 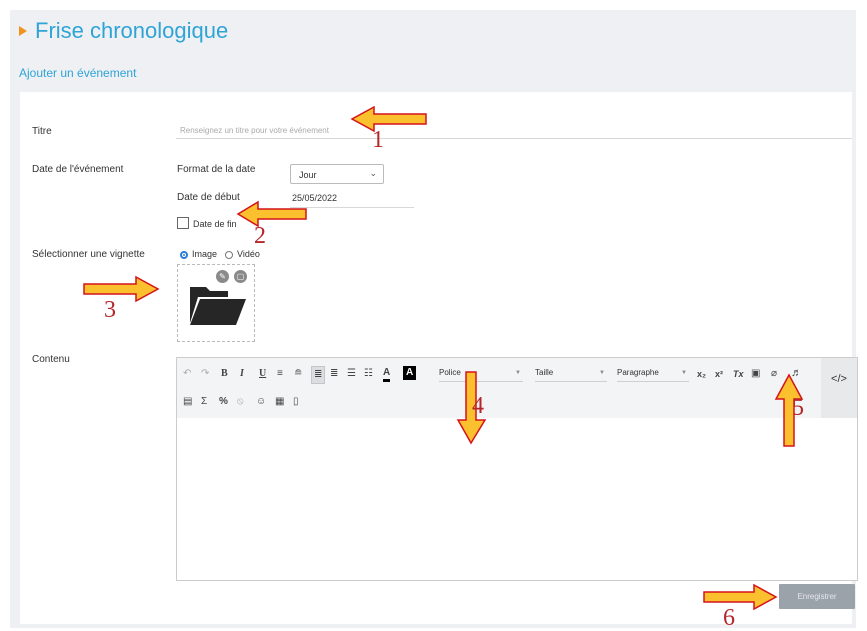 What do you see at coordinates (78, 73) in the screenshot?
I see `section-title: Ajouter un événement` at bounding box center [78, 73].